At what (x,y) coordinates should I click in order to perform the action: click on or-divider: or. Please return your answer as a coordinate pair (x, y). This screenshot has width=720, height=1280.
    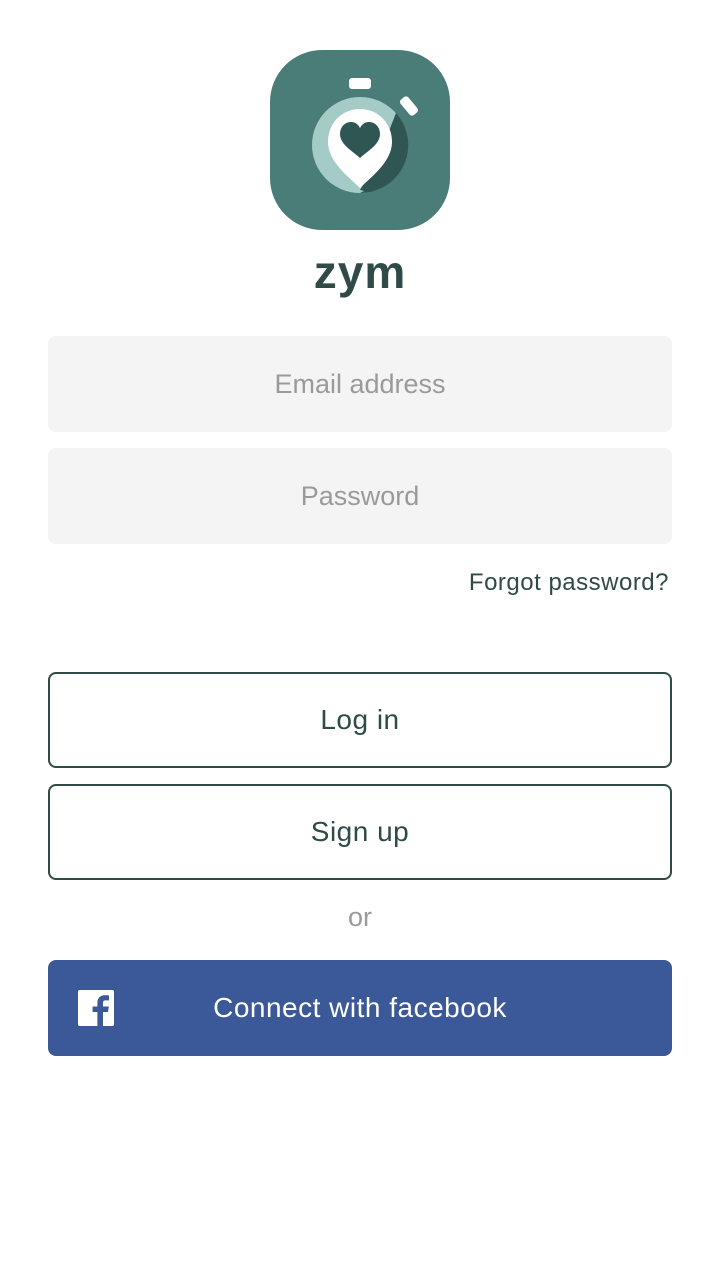
    Looking at the image, I should click on (359, 917).